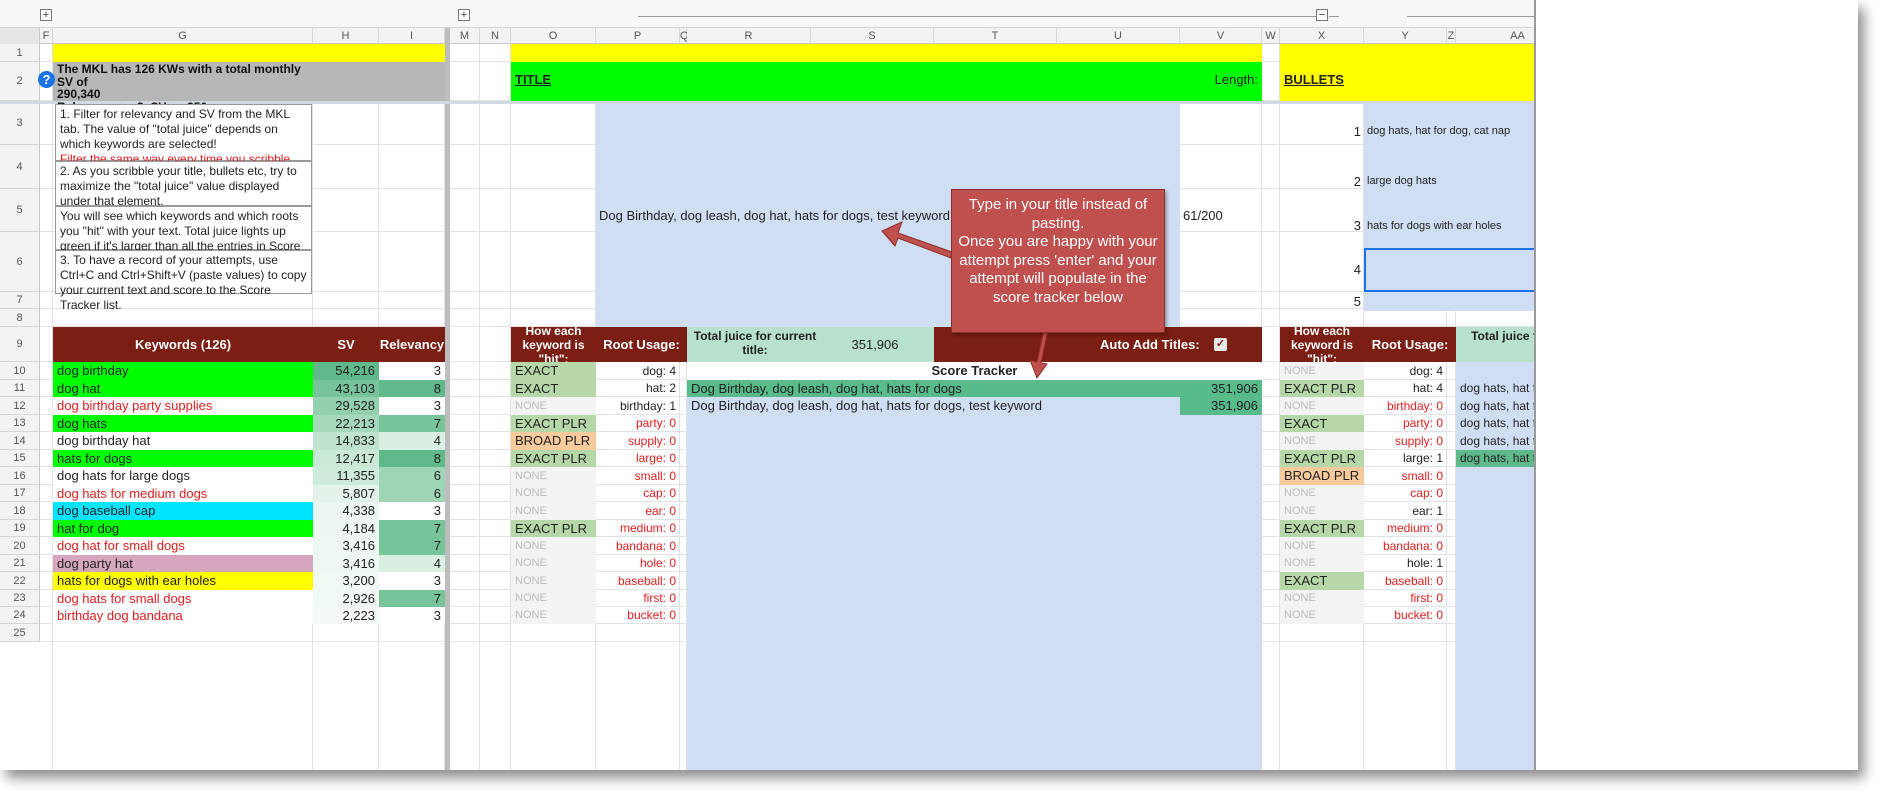 Image resolution: width=1890 pixels, height=805 pixels. Describe the element at coordinates (20, 318) in the screenshot. I see `row-header: 8` at that location.